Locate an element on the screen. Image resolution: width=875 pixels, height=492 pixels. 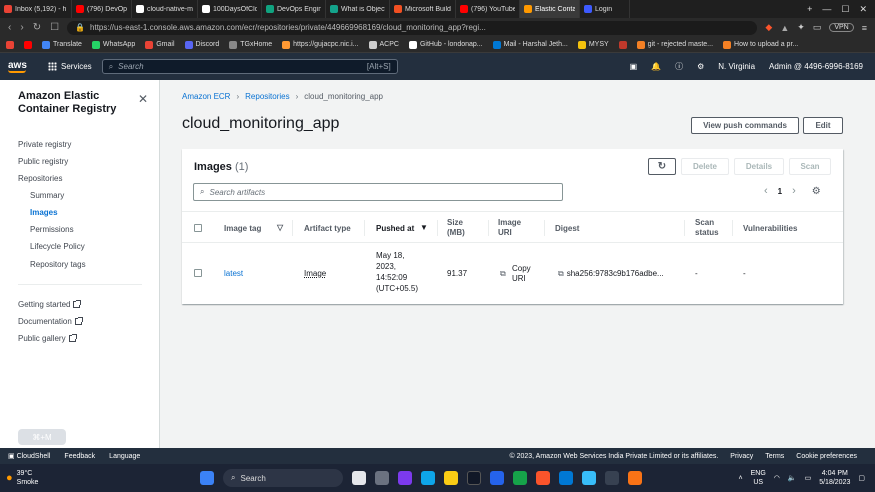
browser-tab: Login is located at coordinates (605, 9).